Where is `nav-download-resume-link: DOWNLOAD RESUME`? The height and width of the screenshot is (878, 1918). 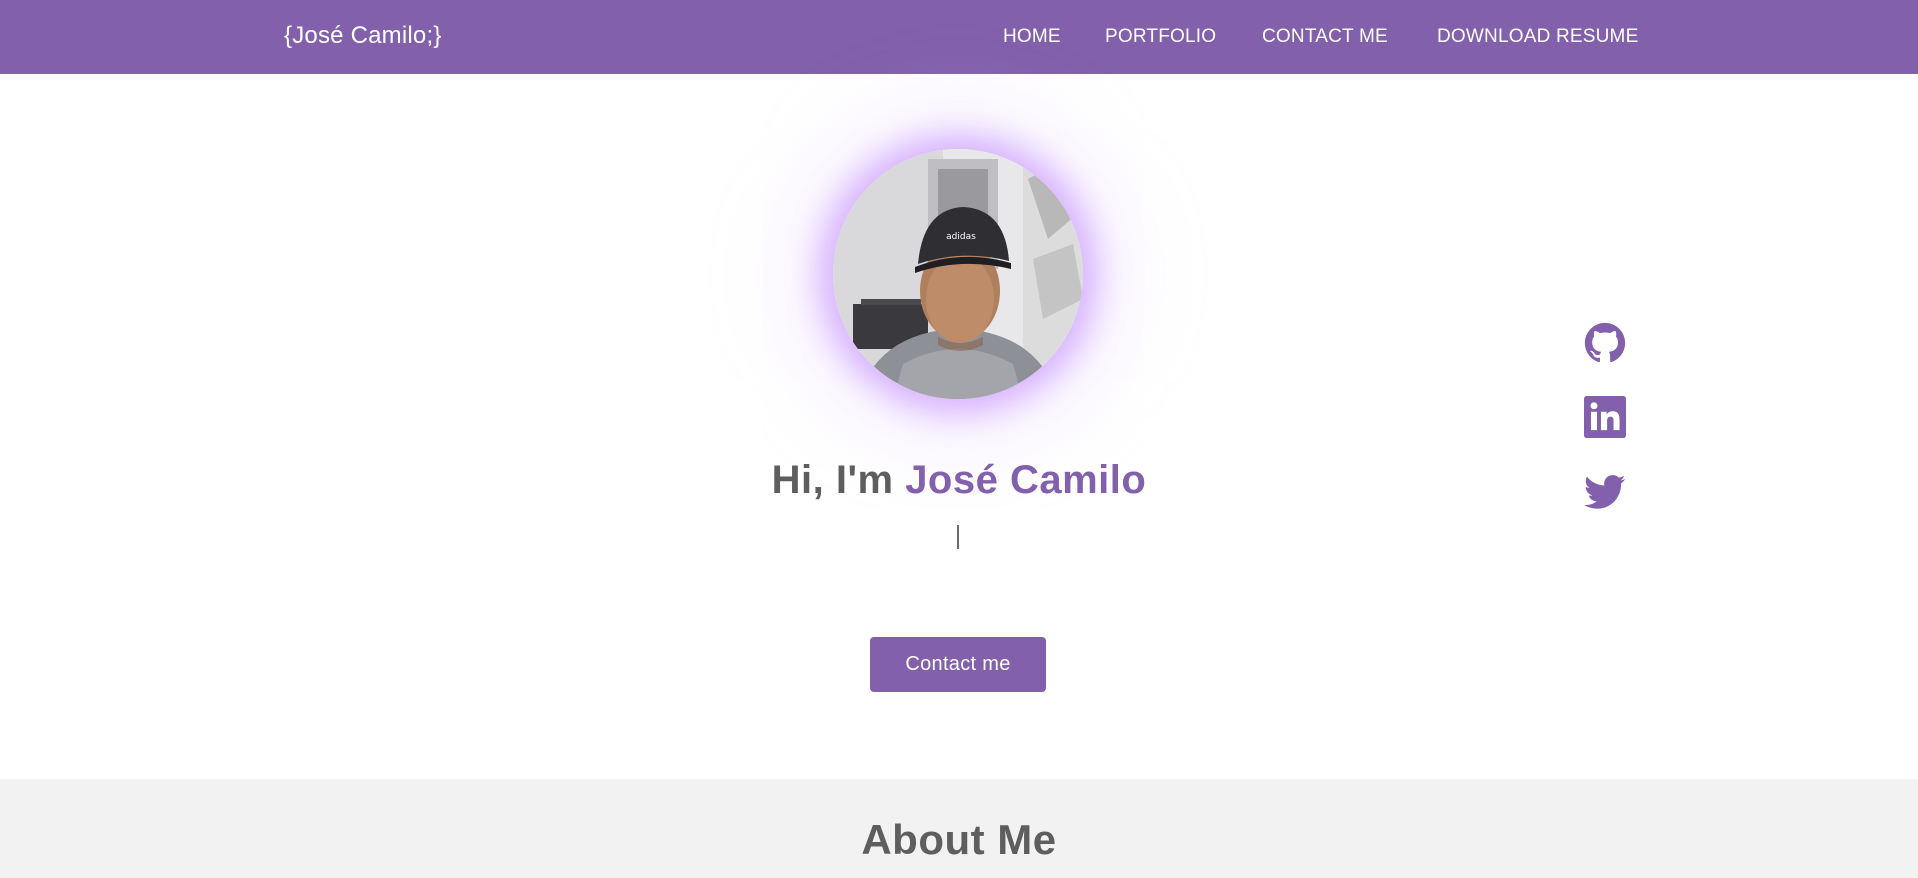 nav-download-resume-link: DOWNLOAD RESUME is located at coordinates (1537, 37).